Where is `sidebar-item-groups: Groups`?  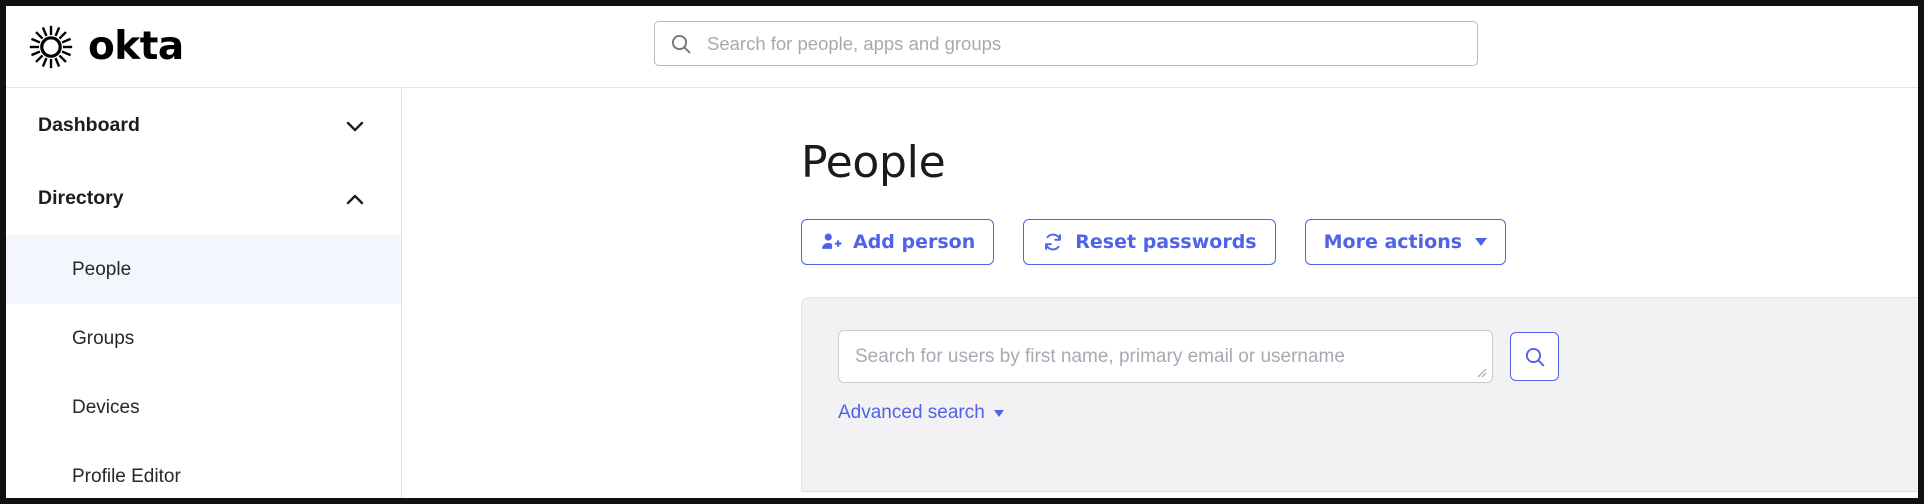
sidebar-item-groups: Groups is located at coordinates (203, 338).